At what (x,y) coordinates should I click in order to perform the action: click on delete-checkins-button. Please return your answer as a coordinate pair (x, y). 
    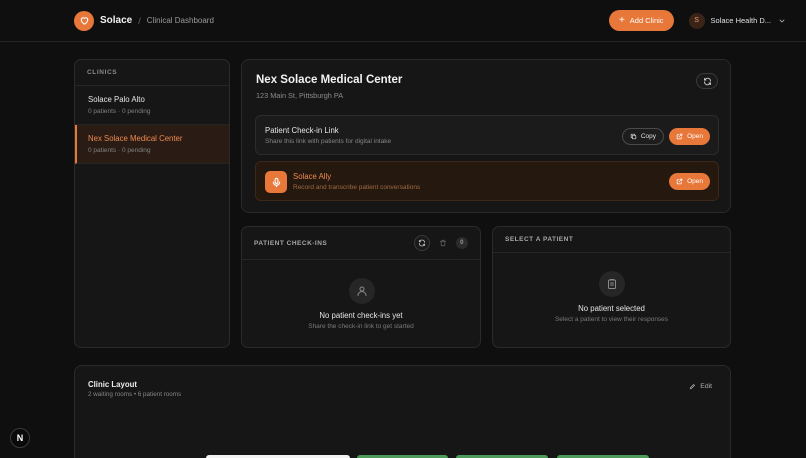
    Looking at the image, I should click on (443, 243).